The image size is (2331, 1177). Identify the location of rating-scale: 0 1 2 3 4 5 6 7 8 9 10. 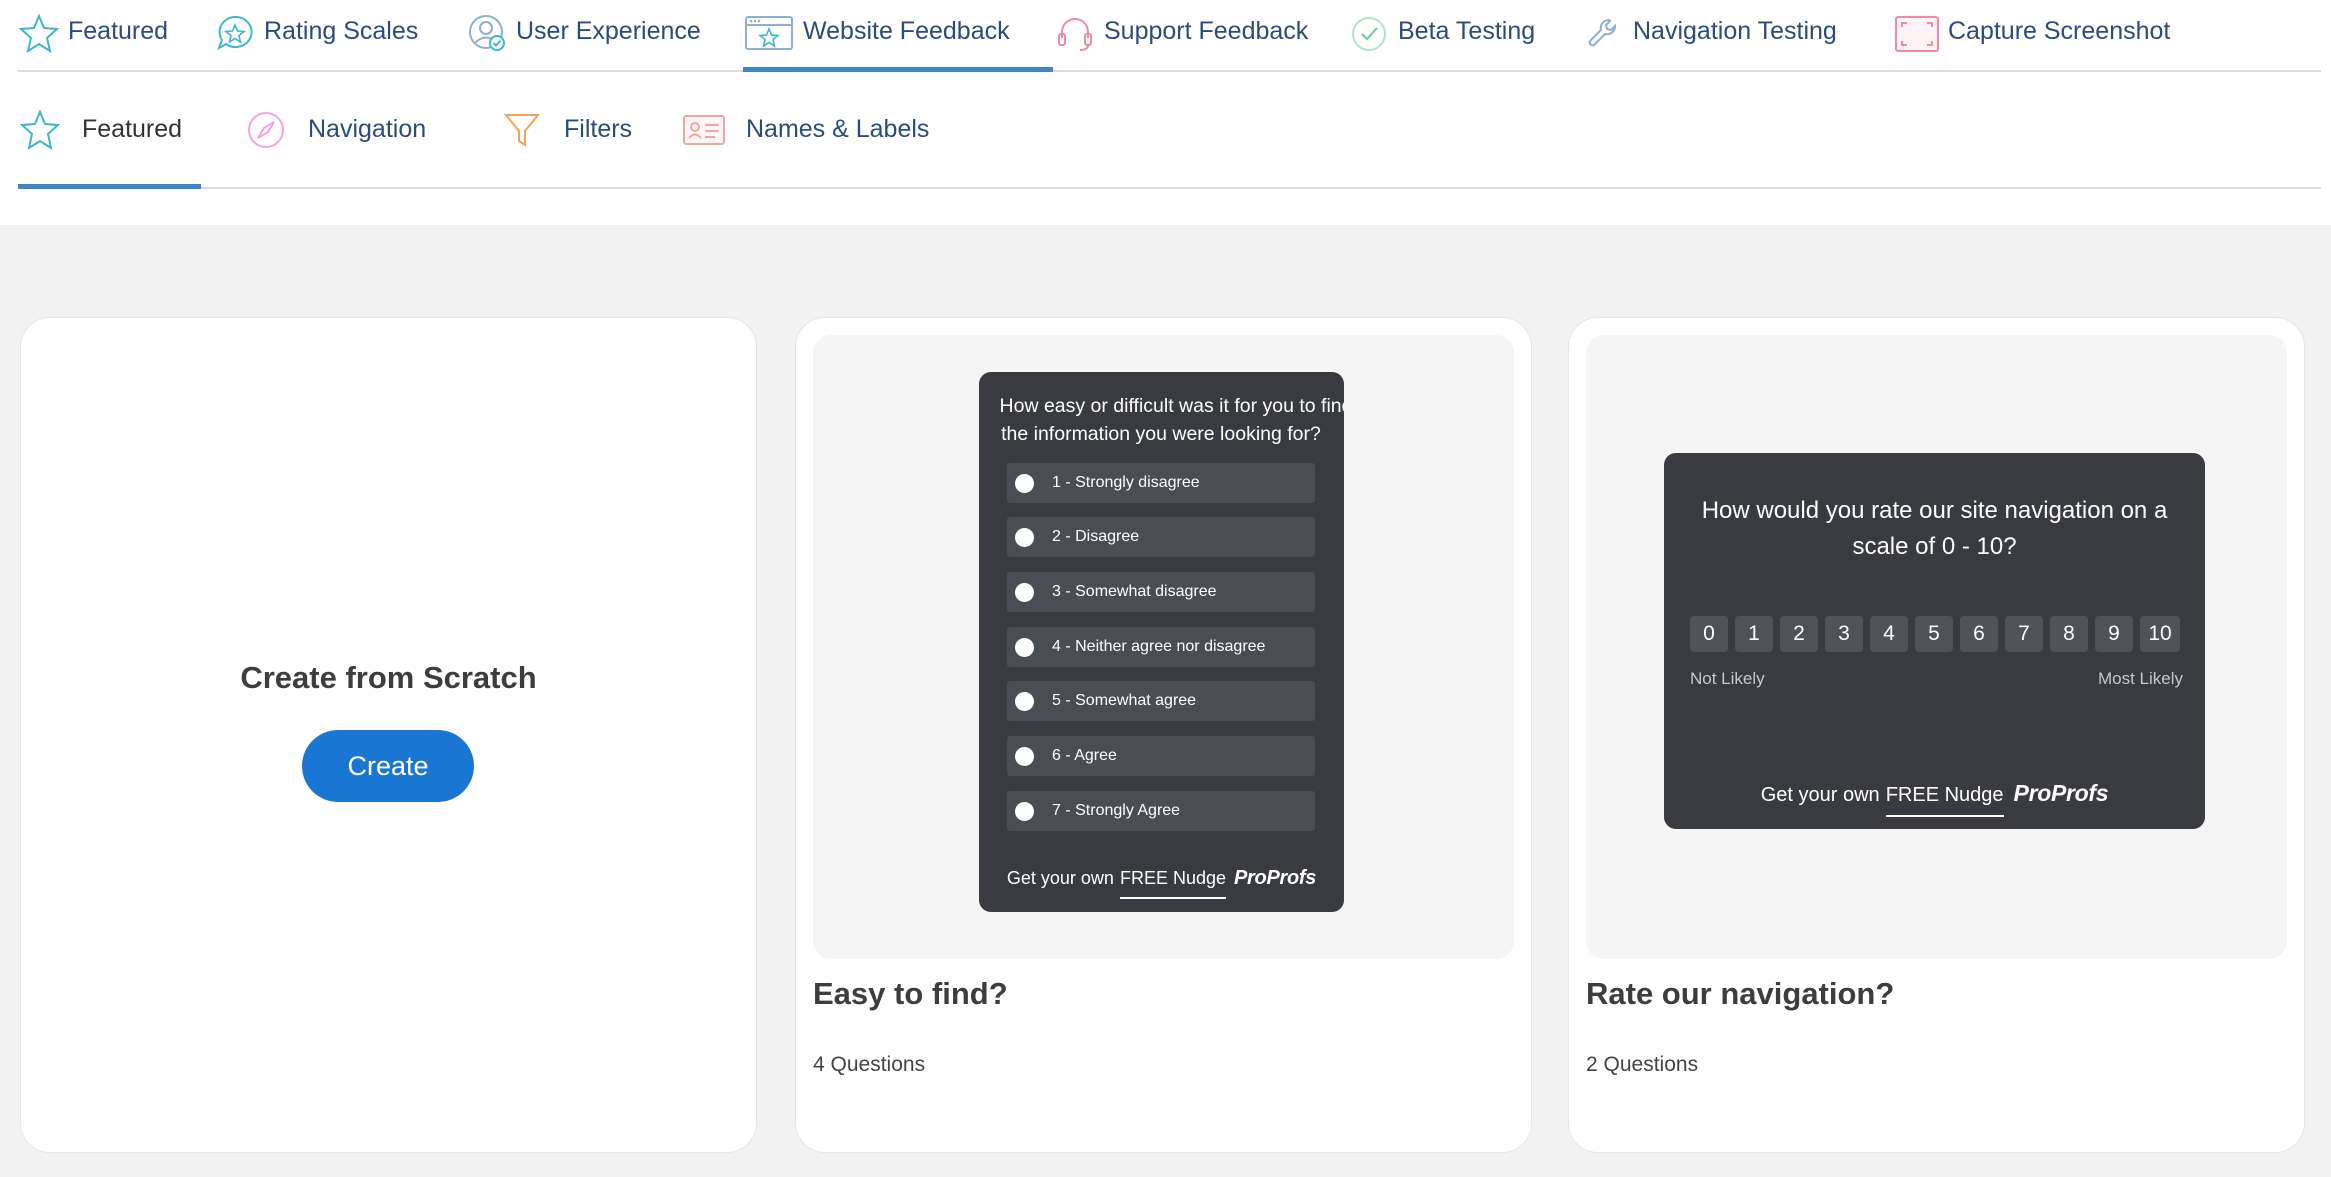
(1935, 634).